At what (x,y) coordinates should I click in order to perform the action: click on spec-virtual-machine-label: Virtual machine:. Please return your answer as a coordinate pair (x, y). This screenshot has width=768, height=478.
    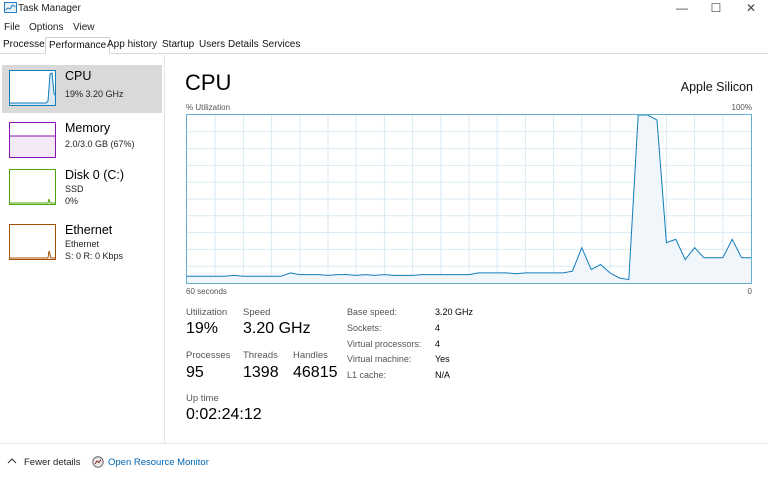
    Looking at the image, I should click on (379, 359).